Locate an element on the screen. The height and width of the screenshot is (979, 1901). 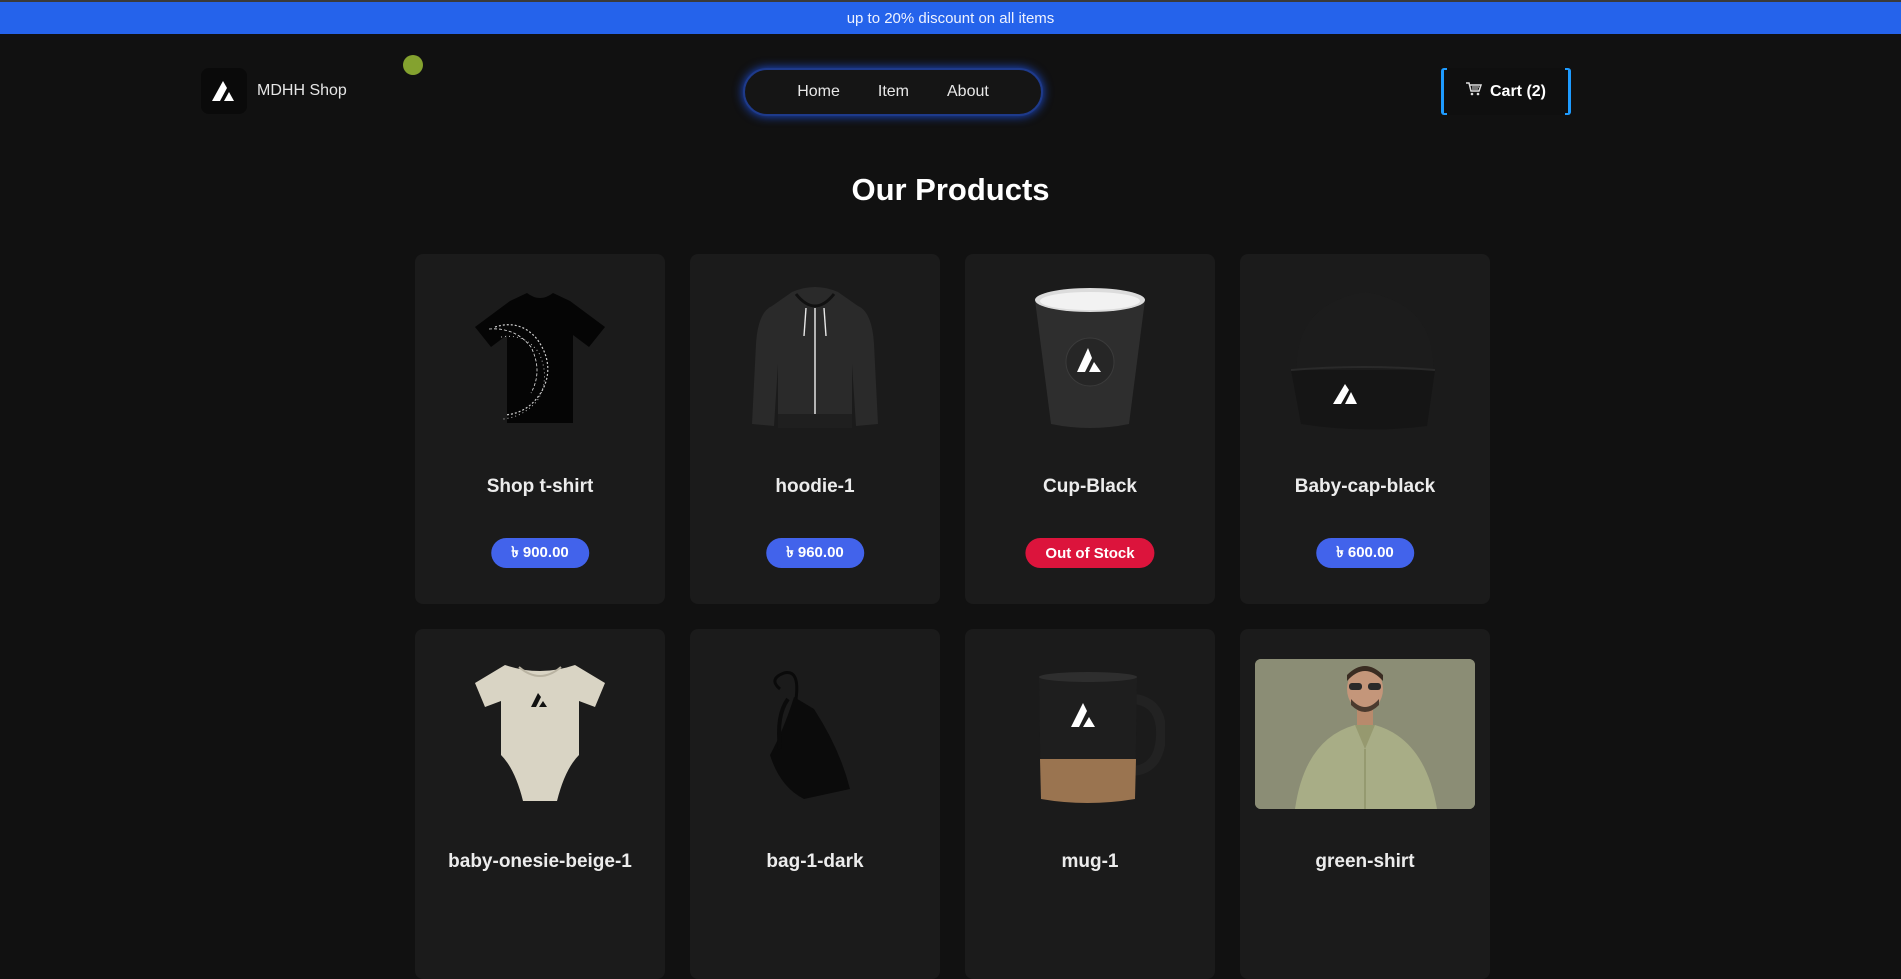
discount-banner-text: up to 20% discount on all items is located at coordinates (950, 18).